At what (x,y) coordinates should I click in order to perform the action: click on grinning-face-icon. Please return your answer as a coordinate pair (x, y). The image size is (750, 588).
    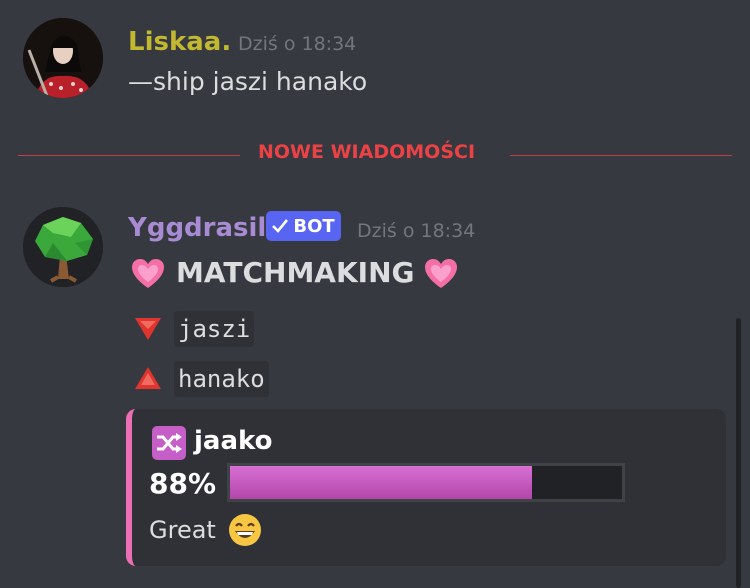
    Looking at the image, I should click on (245, 530).